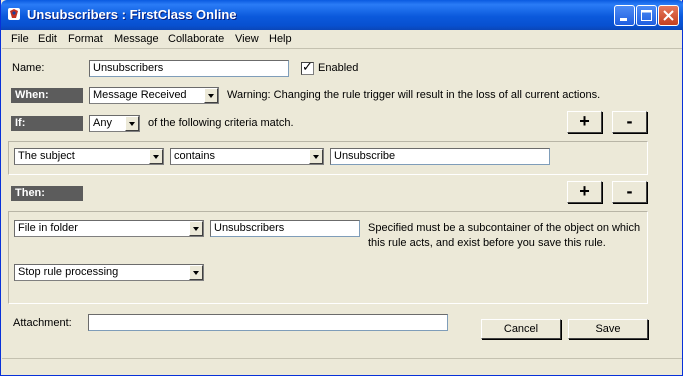 This screenshot has height=376, width=683. I want to click on menu-format: Format, so click(85, 39).